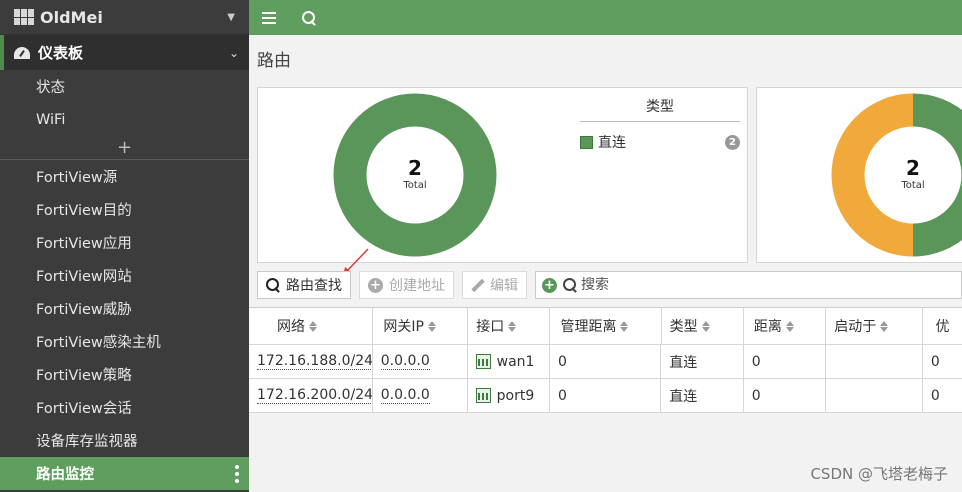 The width and height of the screenshot is (962, 492). What do you see at coordinates (731, 285) in the screenshot?
I see `search-input` at bounding box center [731, 285].